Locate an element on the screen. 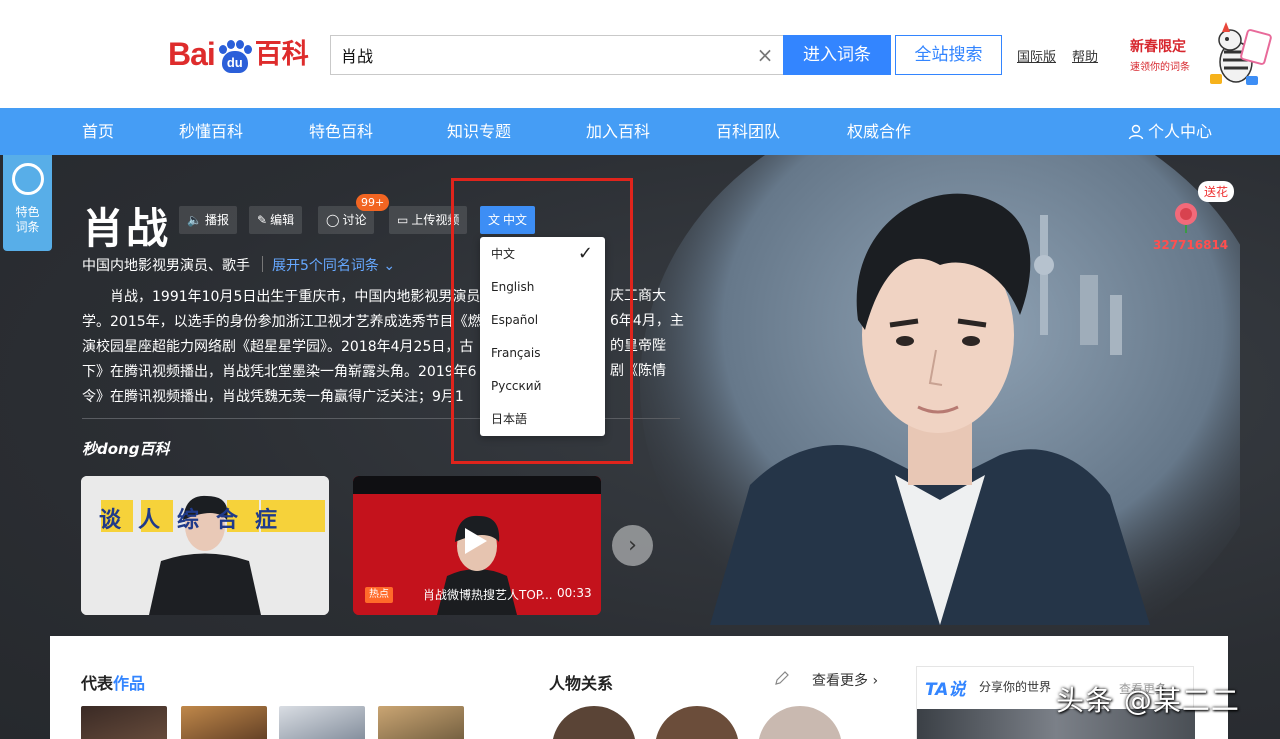  toutiao-watermark: 头条 @某二二 is located at coordinates (1148, 700).